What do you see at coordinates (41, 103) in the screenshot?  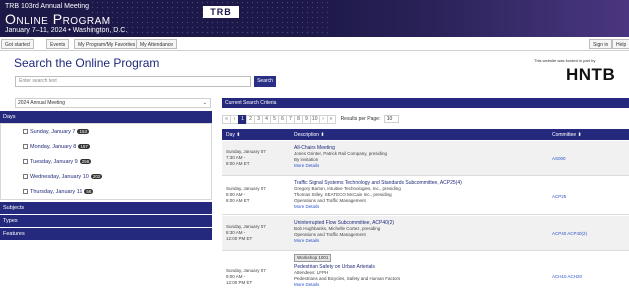 I see `meeting-select-value: 2024 Annual Meeting` at bounding box center [41, 103].